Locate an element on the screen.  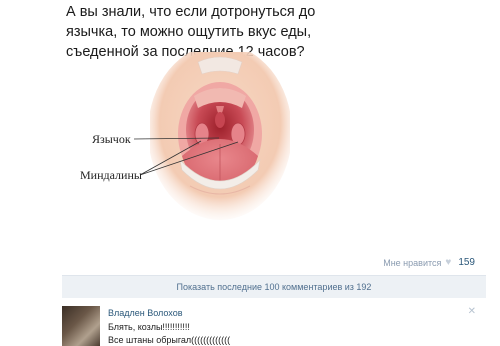
comment-text-line-2: Все штаны обрыгал((((((((((((( is located at coordinates (169, 340).